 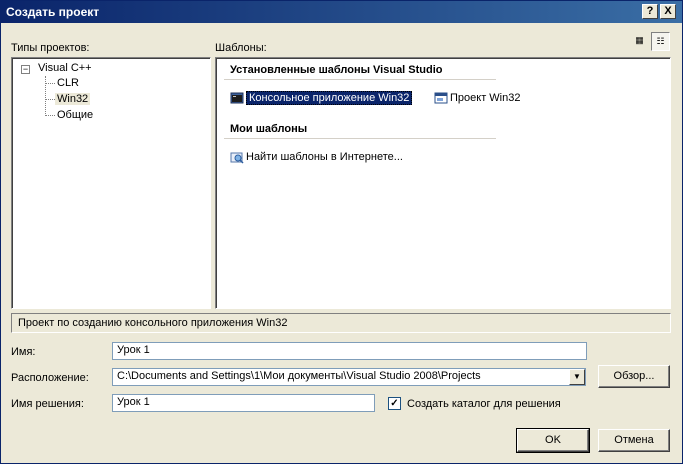 I want to click on tree-item-visual-cpp: Visual C++, so click(x=65, y=68).